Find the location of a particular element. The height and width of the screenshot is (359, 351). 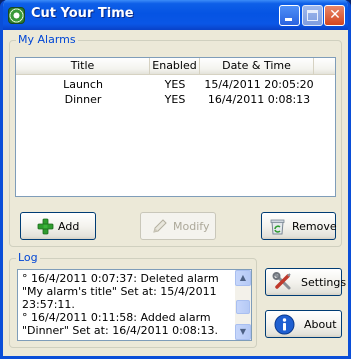

alarms-group-label: My Alarms is located at coordinates (47, 39).